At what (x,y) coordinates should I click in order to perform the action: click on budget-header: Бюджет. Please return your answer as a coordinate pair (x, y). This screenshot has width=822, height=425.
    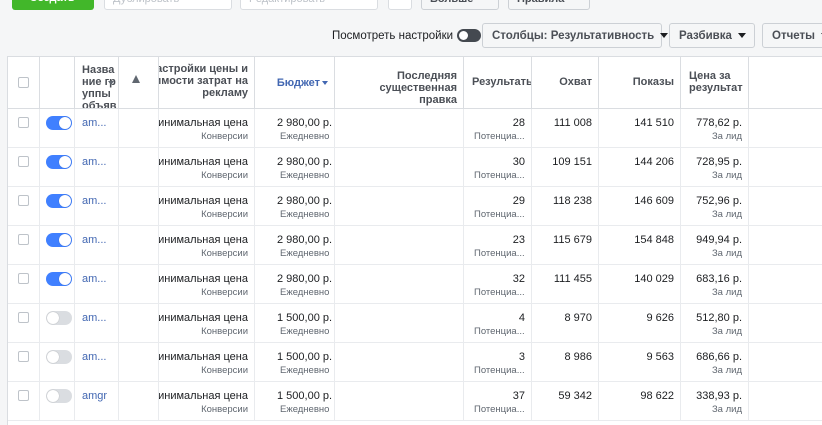
    Looking at the image, I should click on (295, 82).